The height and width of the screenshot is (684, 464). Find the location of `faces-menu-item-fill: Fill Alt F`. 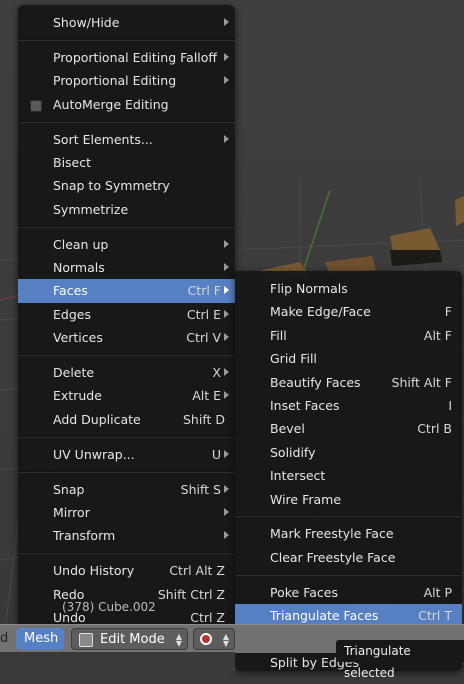

faces-menu-item-fill: Fill Alt F is located at coordinates (348, 335).